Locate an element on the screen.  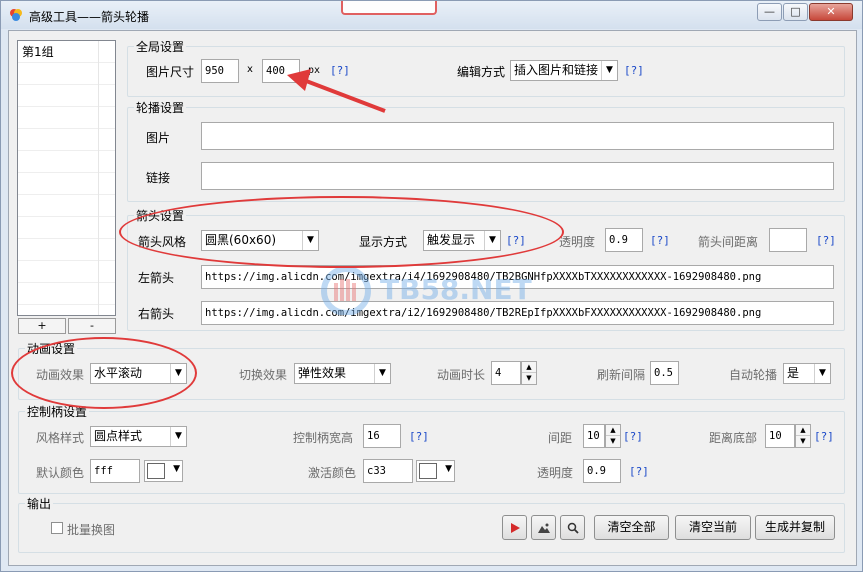
active-color-picker: ▼ is located at coordinates (435, 471).